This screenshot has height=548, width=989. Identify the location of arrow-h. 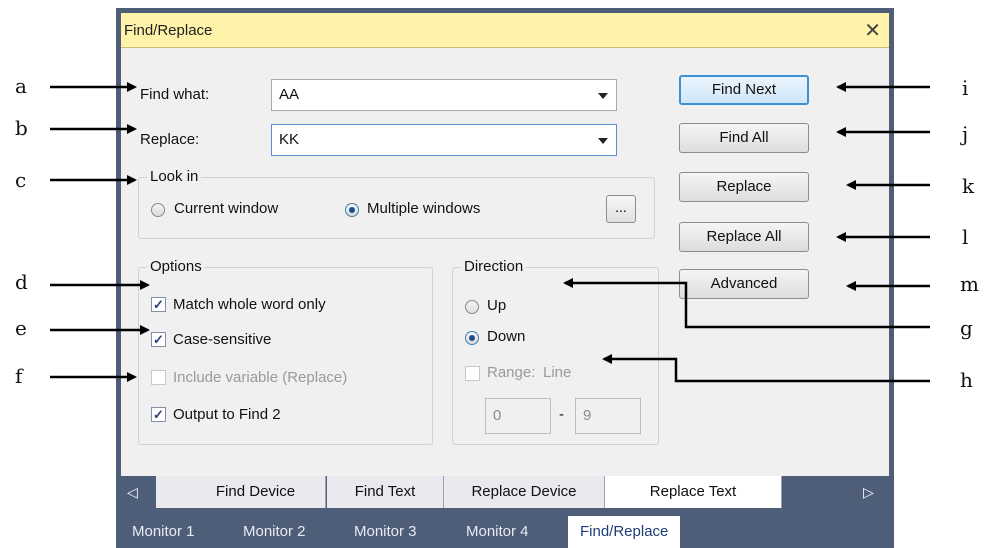
(766, 368).